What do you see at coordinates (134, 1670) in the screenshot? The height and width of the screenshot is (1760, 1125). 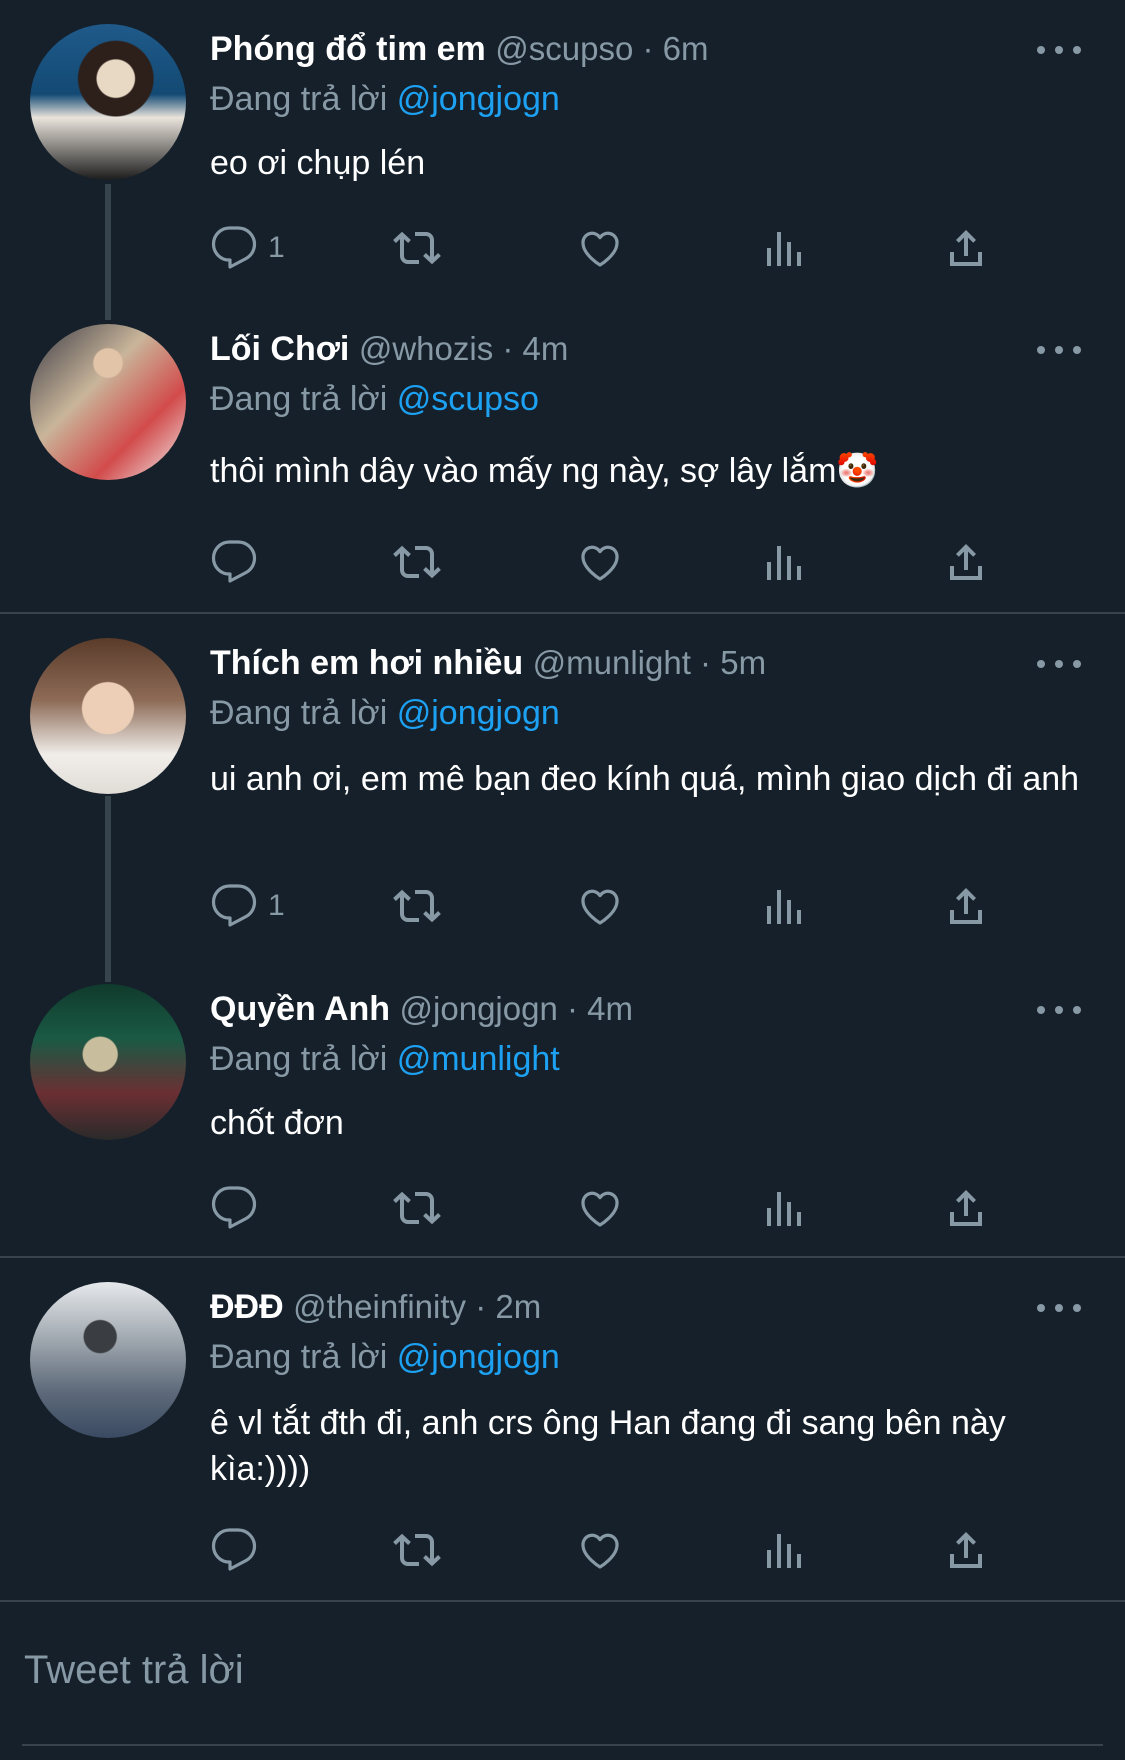 I see `reply-input: Tweet trả lời` at bounding box center [134, 1670].